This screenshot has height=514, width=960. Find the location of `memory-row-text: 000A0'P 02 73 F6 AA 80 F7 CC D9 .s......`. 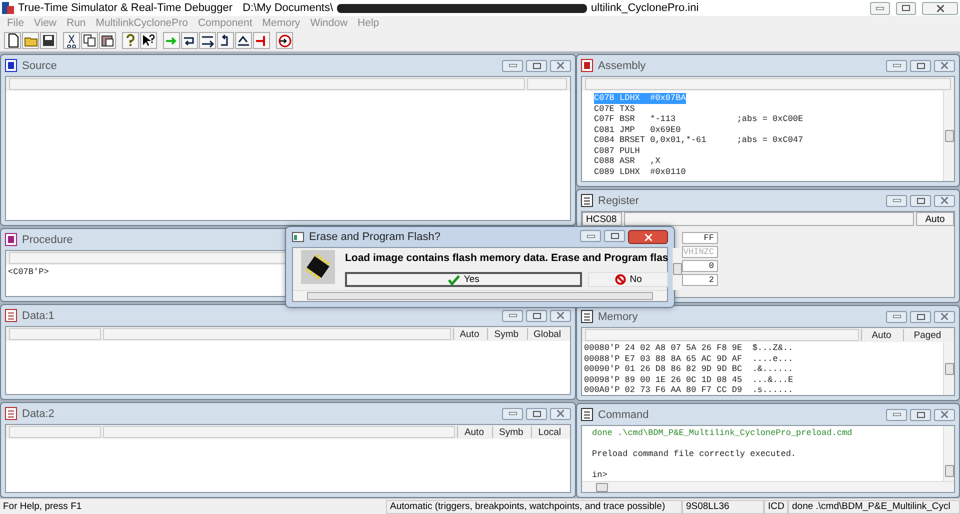

memory-row-text: 000A0'P 02 73 F6 AA 80 F7 CC D9 .s...... is located at coordinates (689, 390).